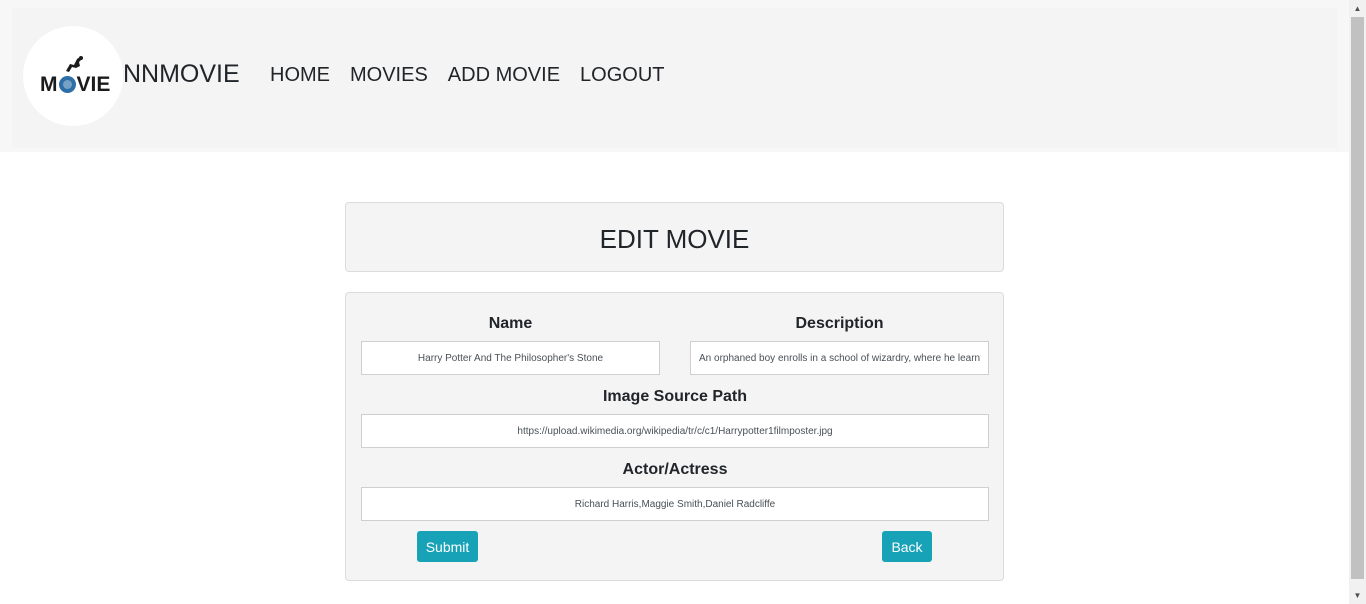  What do you see at coordinates (67, 84) in the screenshot?
I see `logo-o-icon` at bounding box center [67, 84].